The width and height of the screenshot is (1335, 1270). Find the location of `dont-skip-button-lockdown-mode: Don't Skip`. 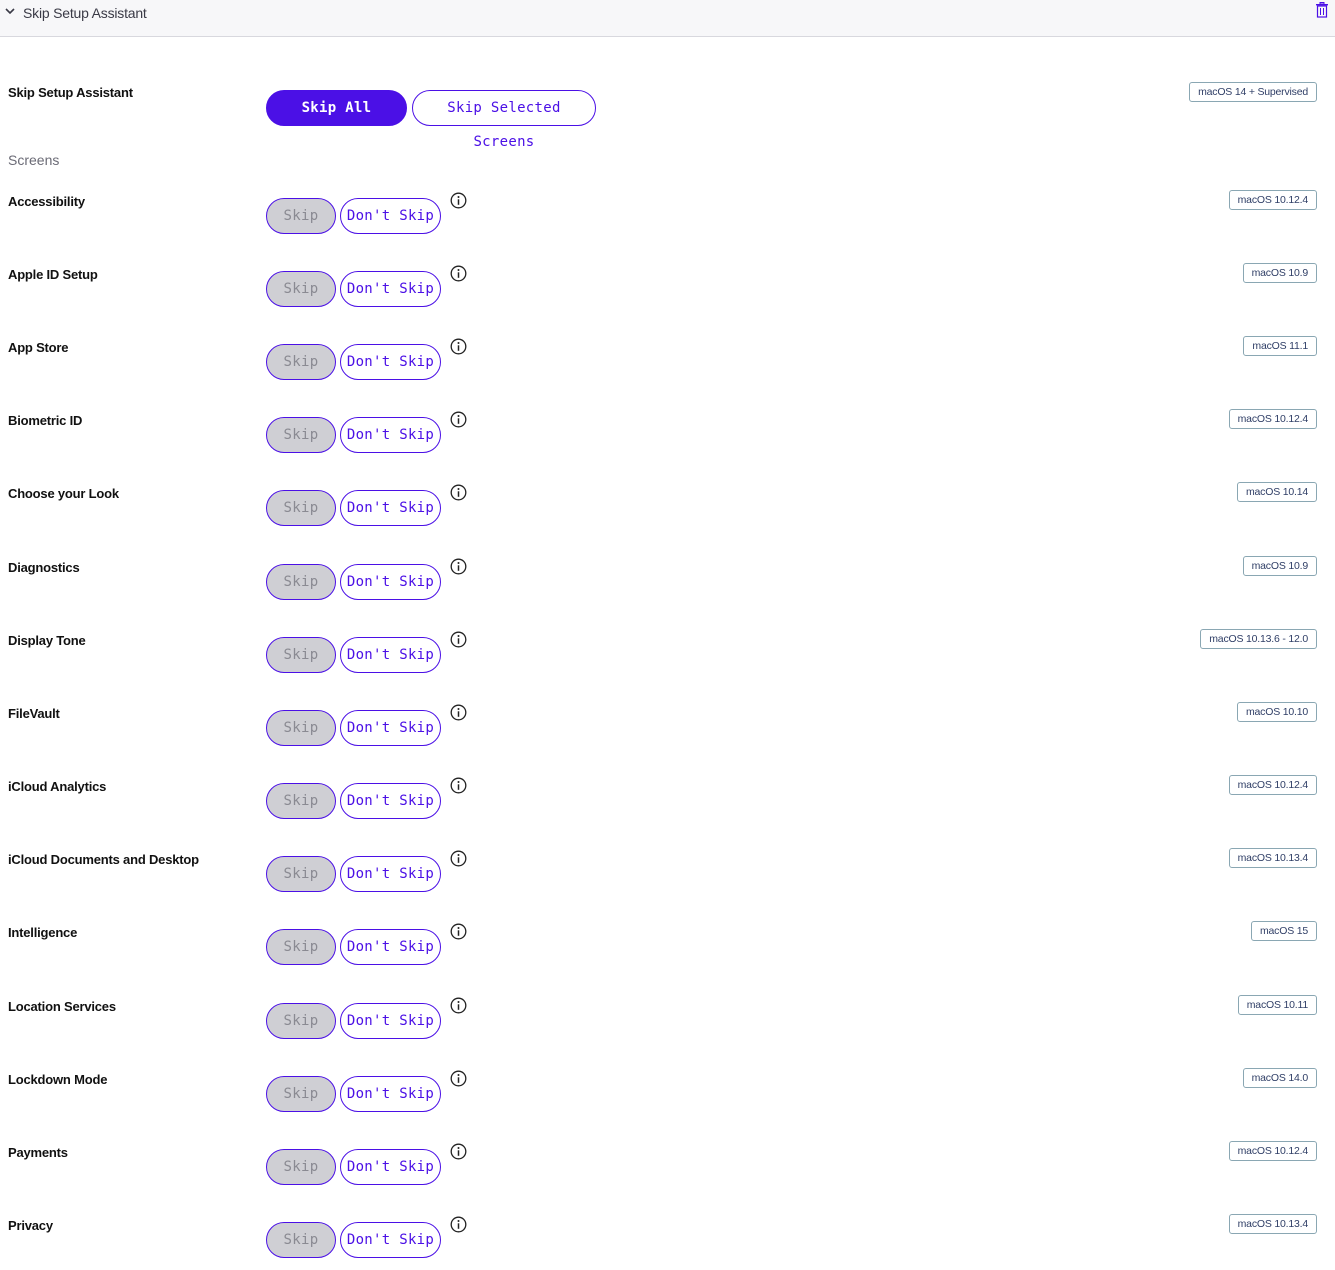

dont-skip-button-lockdown-mode: Don't Skip is located at coordinates (390, 1094).